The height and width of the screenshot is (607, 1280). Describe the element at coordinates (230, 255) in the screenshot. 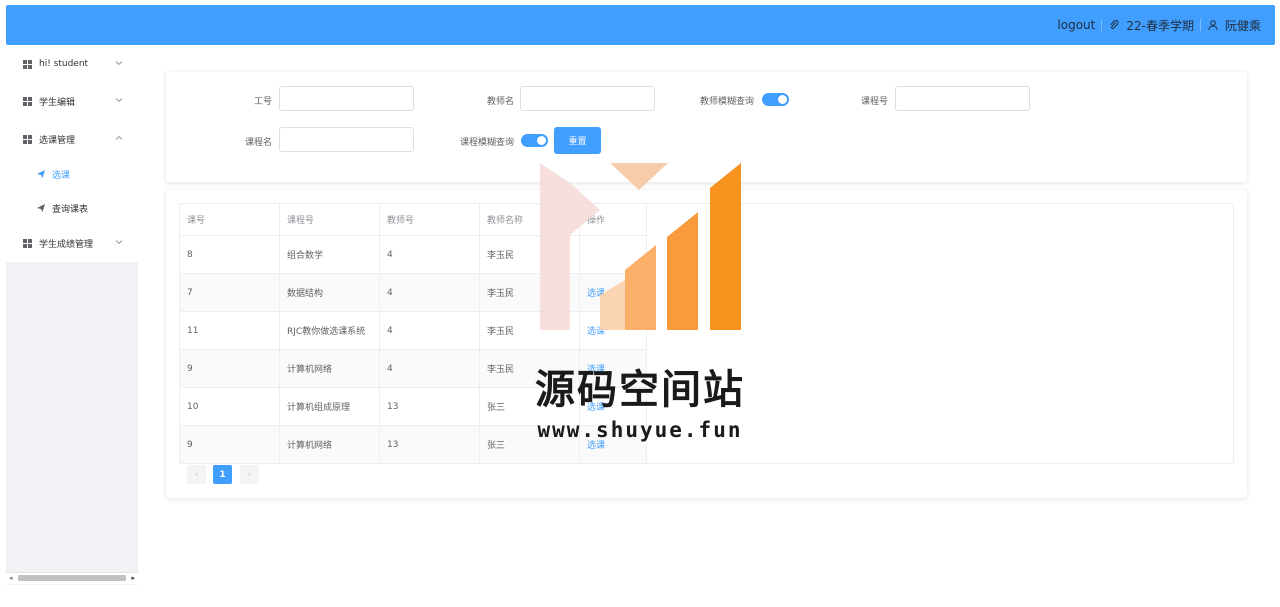

I see `table-cell: 8` at that location.